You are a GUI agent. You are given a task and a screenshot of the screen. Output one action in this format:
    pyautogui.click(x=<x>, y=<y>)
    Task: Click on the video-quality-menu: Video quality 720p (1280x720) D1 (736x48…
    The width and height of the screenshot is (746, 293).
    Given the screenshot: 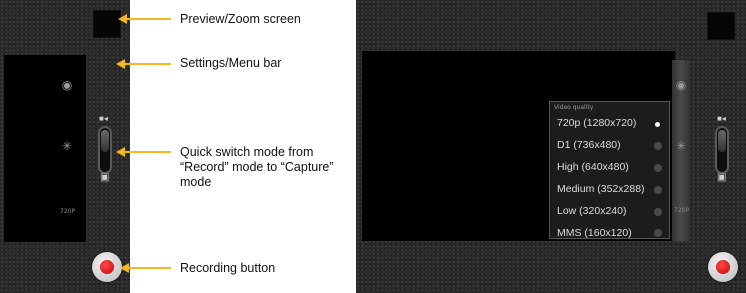 What is the action you would take?
    pyautogui.click(x=609, y=170)
    